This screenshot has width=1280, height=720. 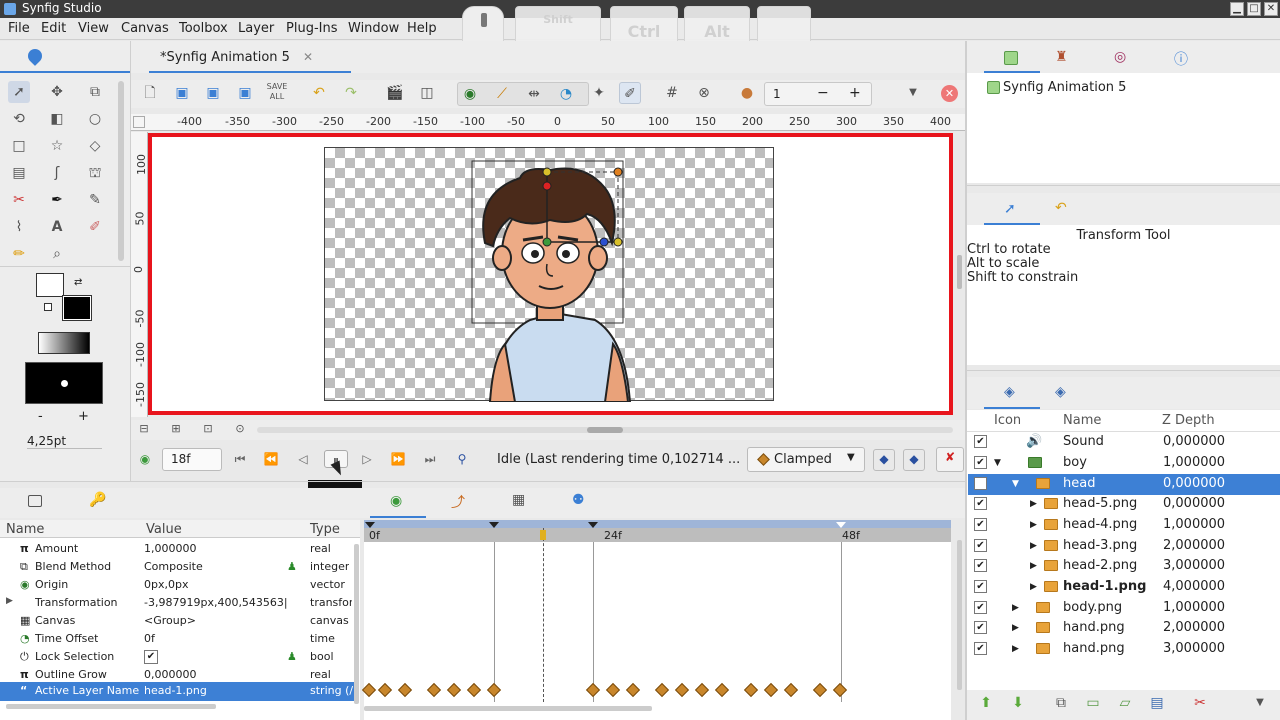 What do you see at coordinates (818, 94) in the screenshot?
I see `onion-frames-stepper: 1 − +` at bounding box center [818, 94].